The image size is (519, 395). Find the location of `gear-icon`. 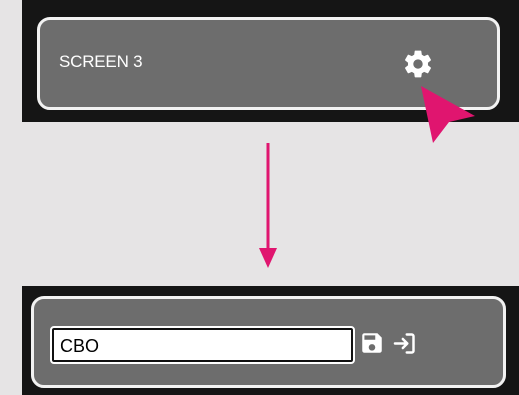

gear-icon is located at coordinates (418, 64).